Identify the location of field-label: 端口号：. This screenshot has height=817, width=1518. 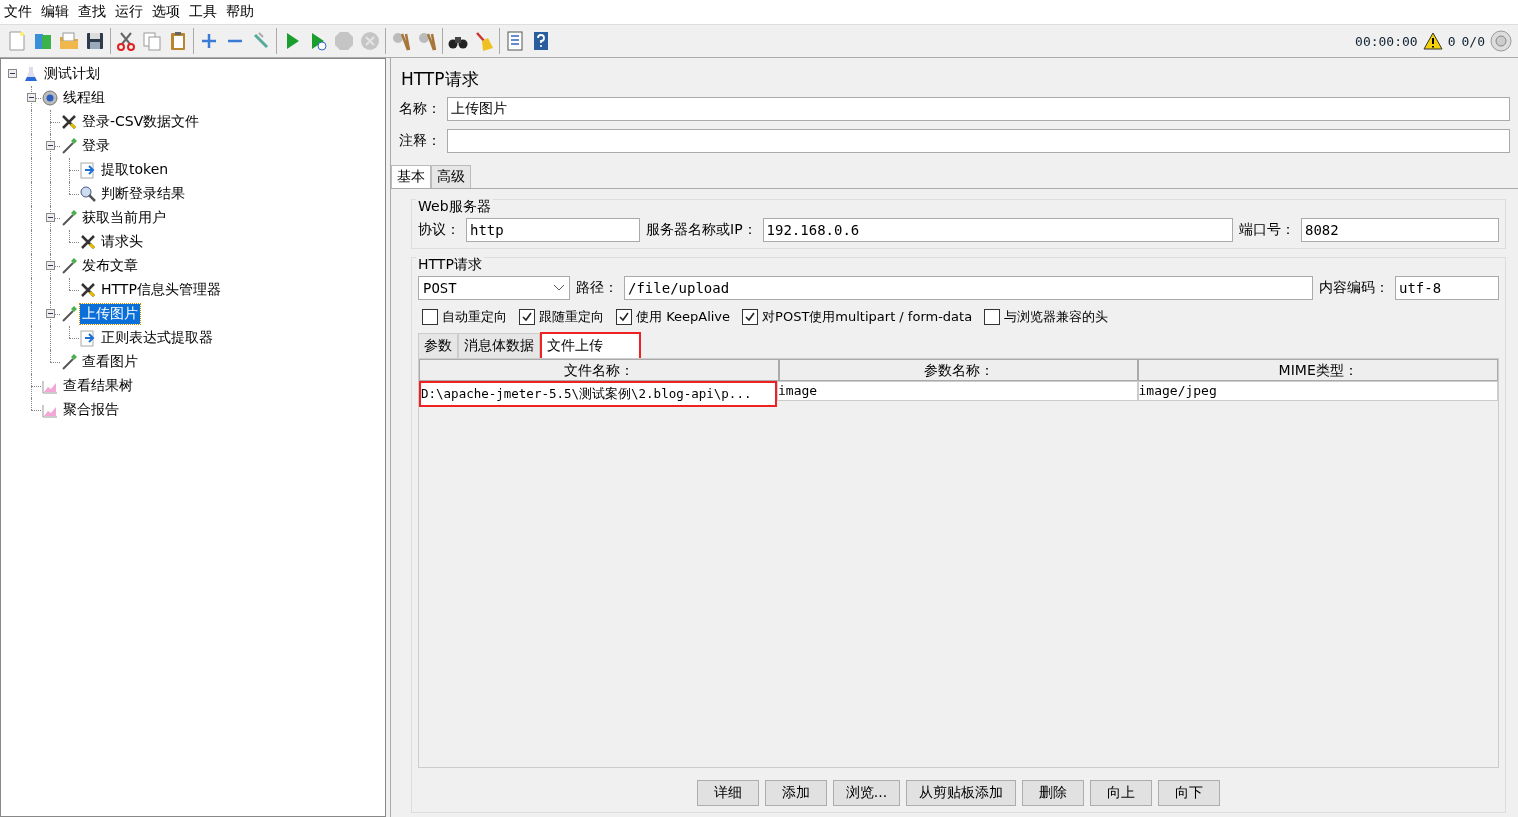
(1267, 230).